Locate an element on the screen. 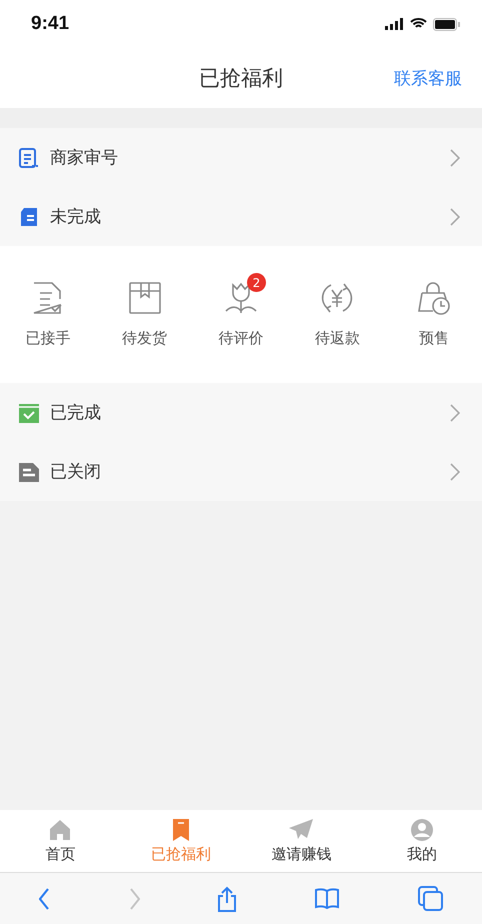 This screenshot has width=482, height=924. bookmarks-icon is located at coordinates (327, 898).